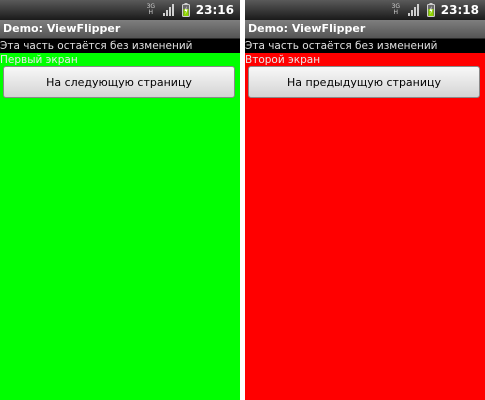 This screenshot has width=485, height=400. What do you see at coordinates (39, 60) in the screenshot?
I see `screen-label: Первый экран` at bounding box center [39, 60].